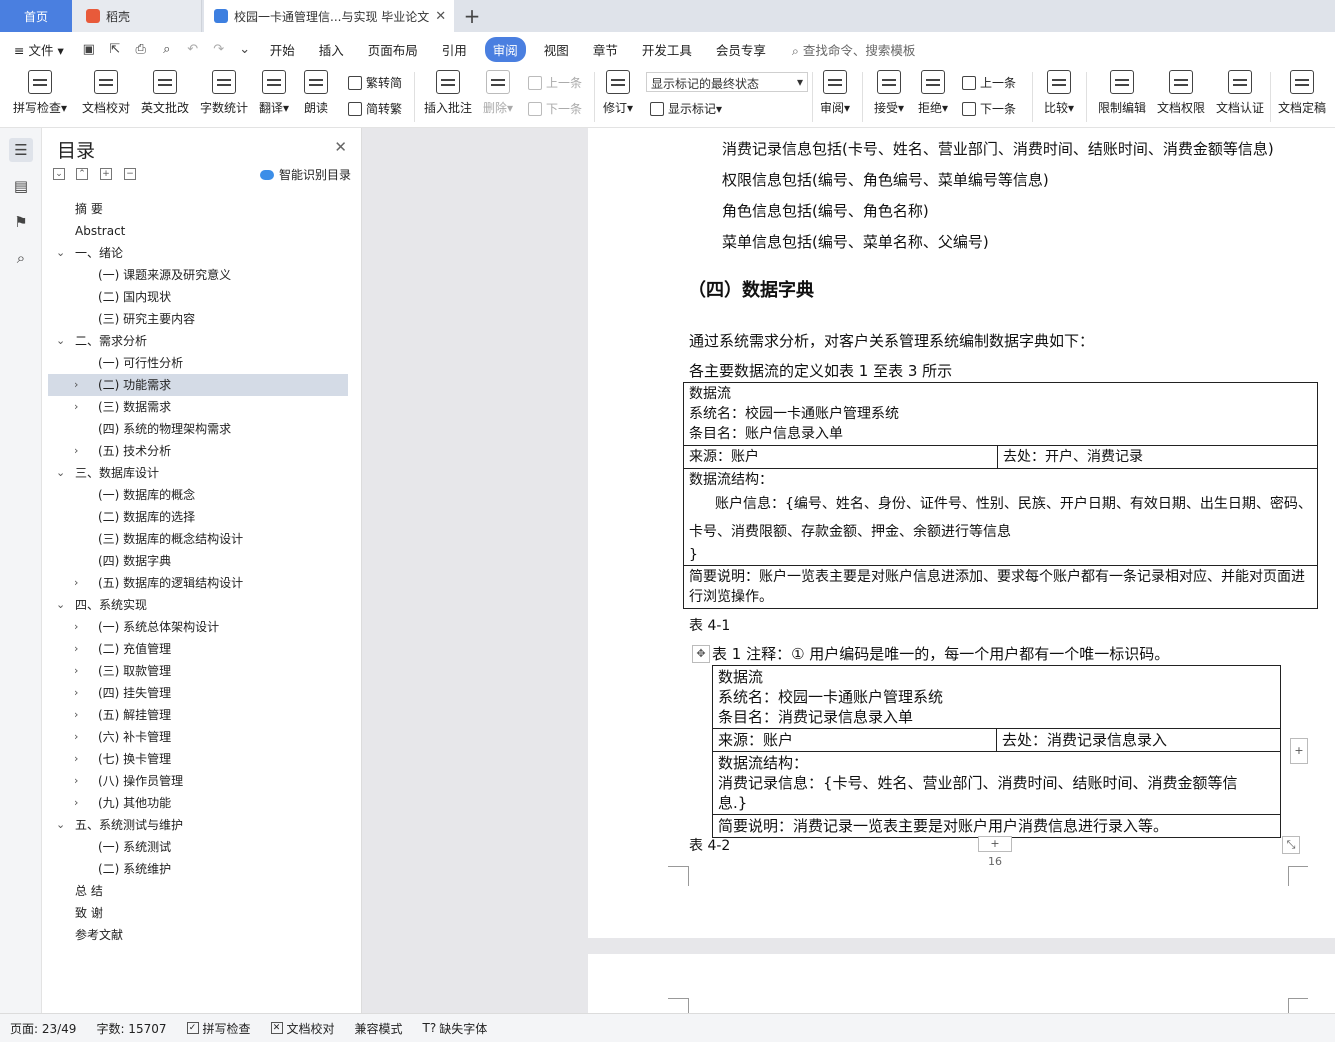 The height and width of the screenshot is (1042, 1335). I want to click on file-menu: ≡ 文件 ▾, so click(38, 49).